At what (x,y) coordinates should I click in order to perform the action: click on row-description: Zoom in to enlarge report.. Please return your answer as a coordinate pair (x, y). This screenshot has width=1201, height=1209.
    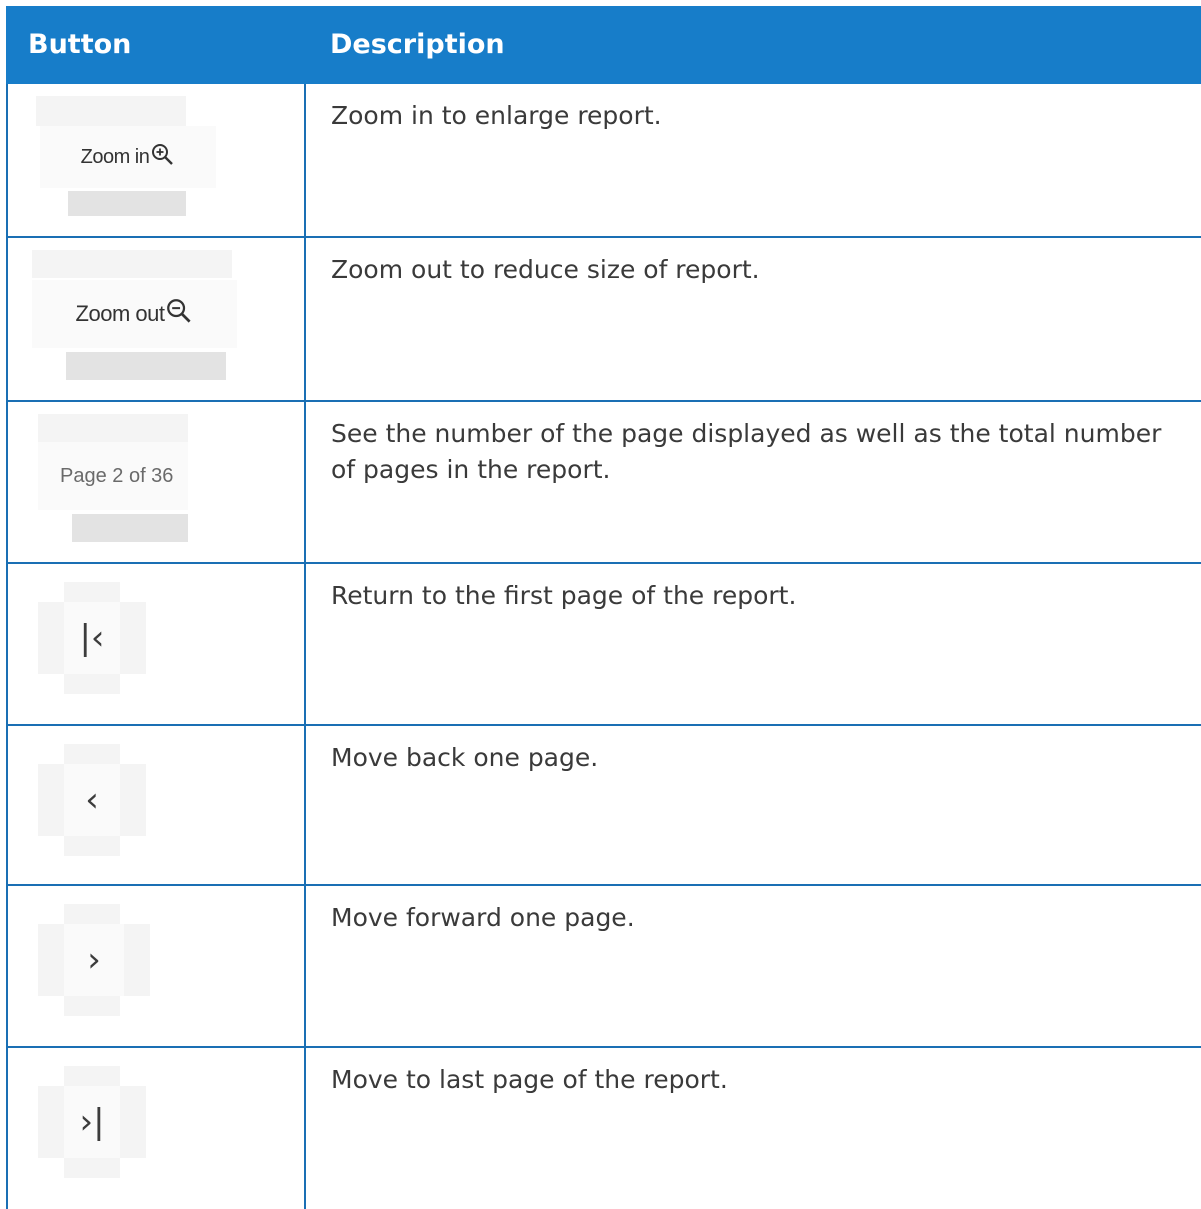
    Looking at the image, I should click on (496, 115).